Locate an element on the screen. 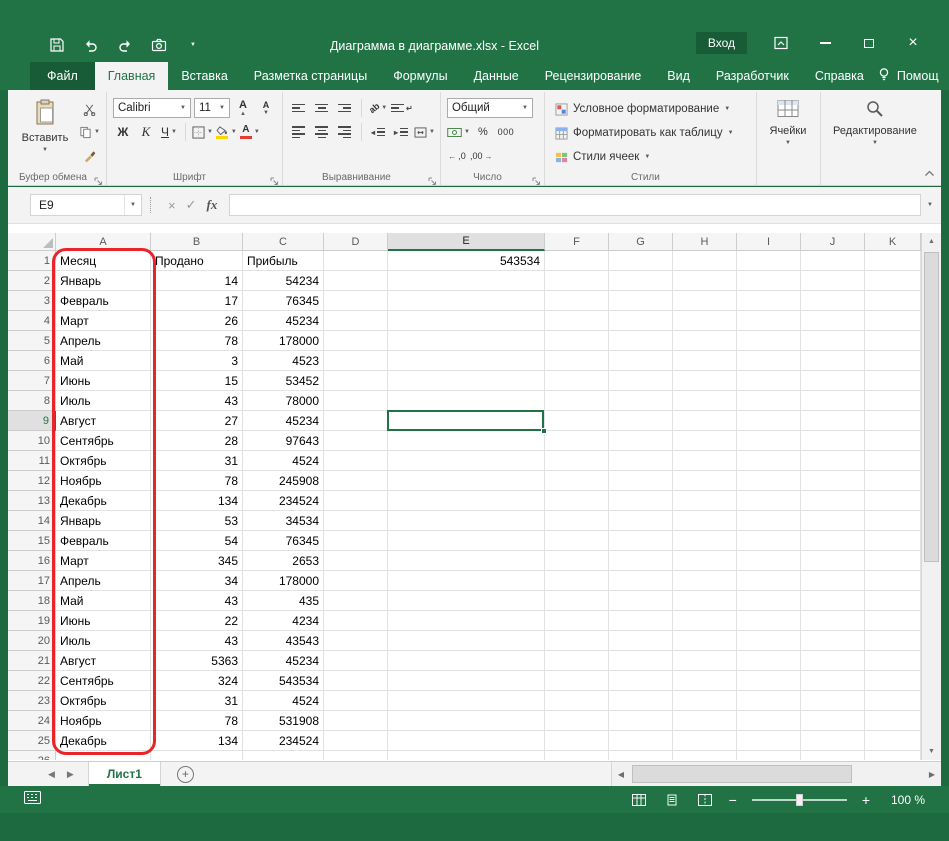 This screenshot has width=949, height=841. align-left-button is located at coordinates (299, 132).